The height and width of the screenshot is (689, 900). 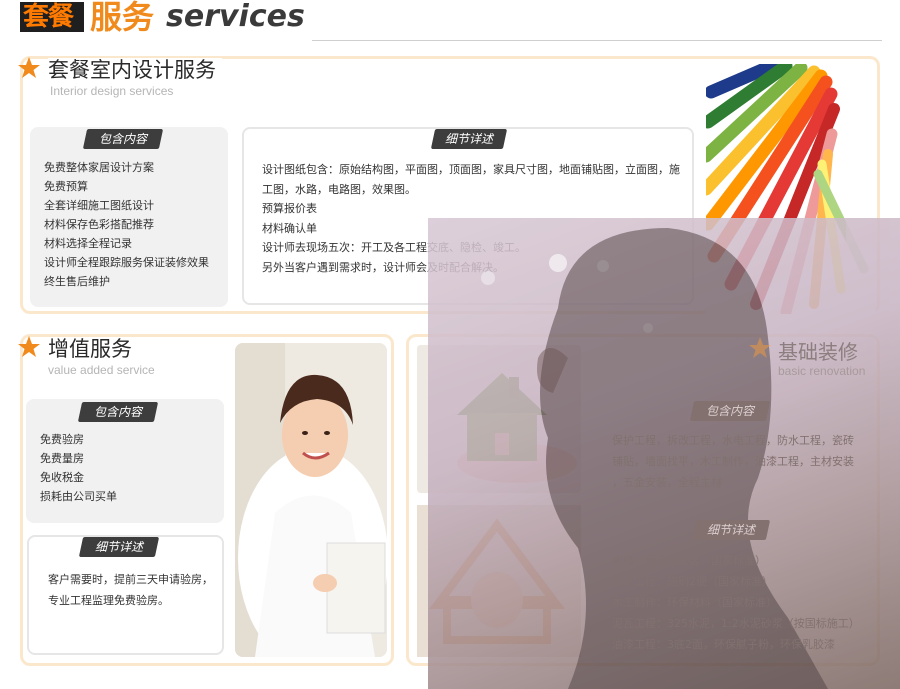 I want to click on nurse-photo, so click(x=311, y=500).